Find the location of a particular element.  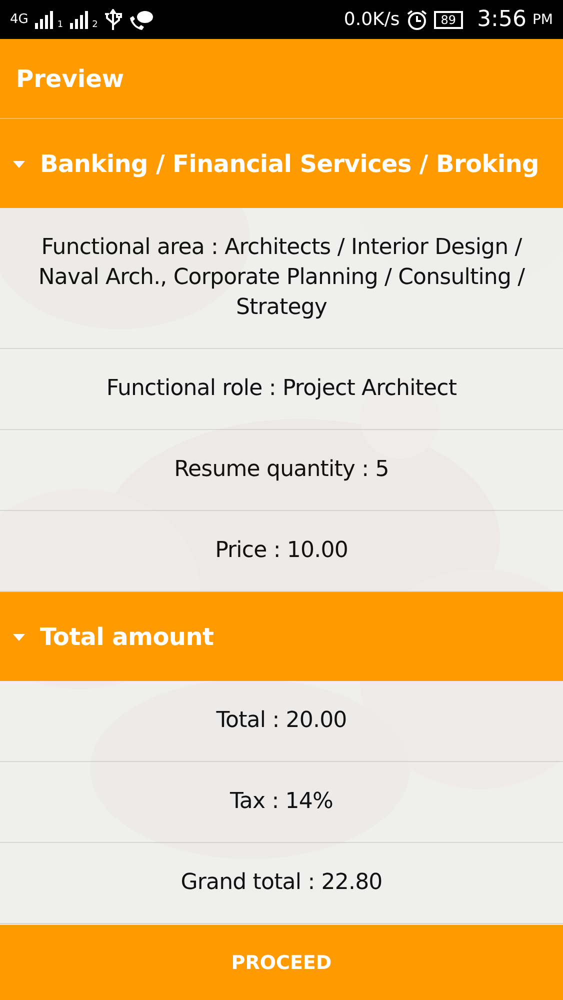

sim-number: 1 is located at coordinates (60, 25).